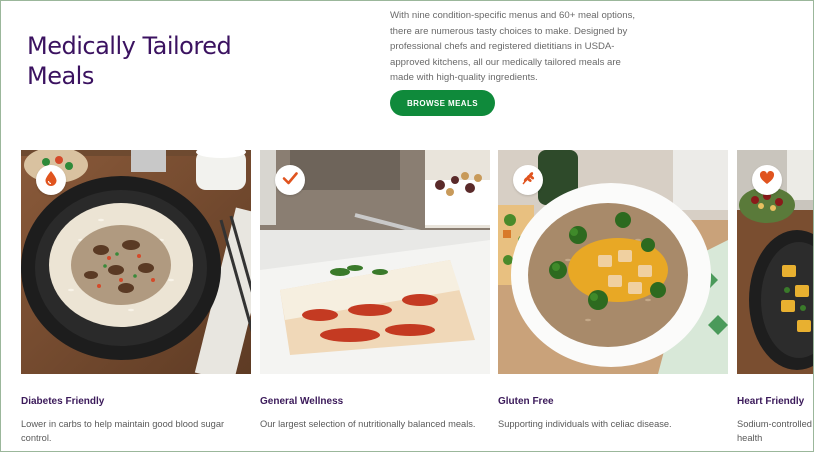 This screenshot has width=814, height=452. I want to click on card-title: Heart Friendly, so click(771, 401).